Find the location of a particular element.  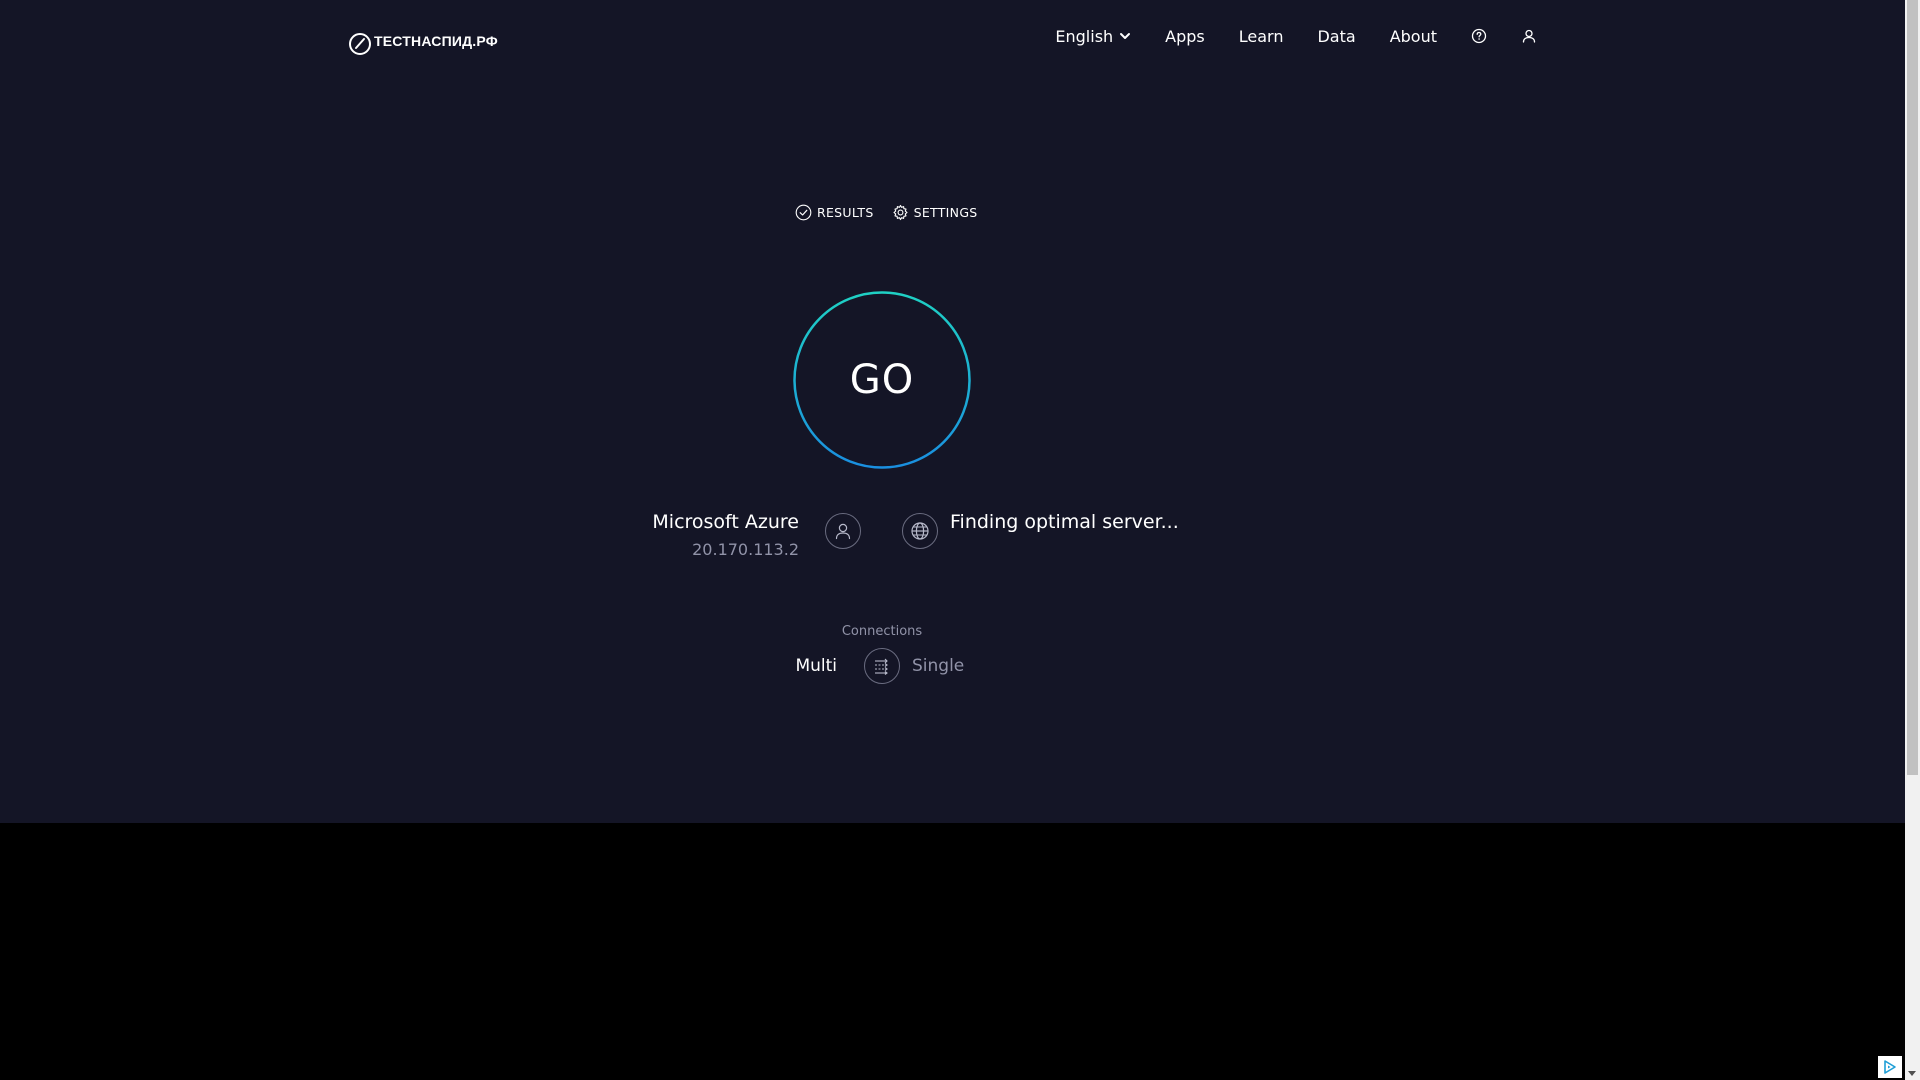

globe-icon is located at coordinates (920, 531).